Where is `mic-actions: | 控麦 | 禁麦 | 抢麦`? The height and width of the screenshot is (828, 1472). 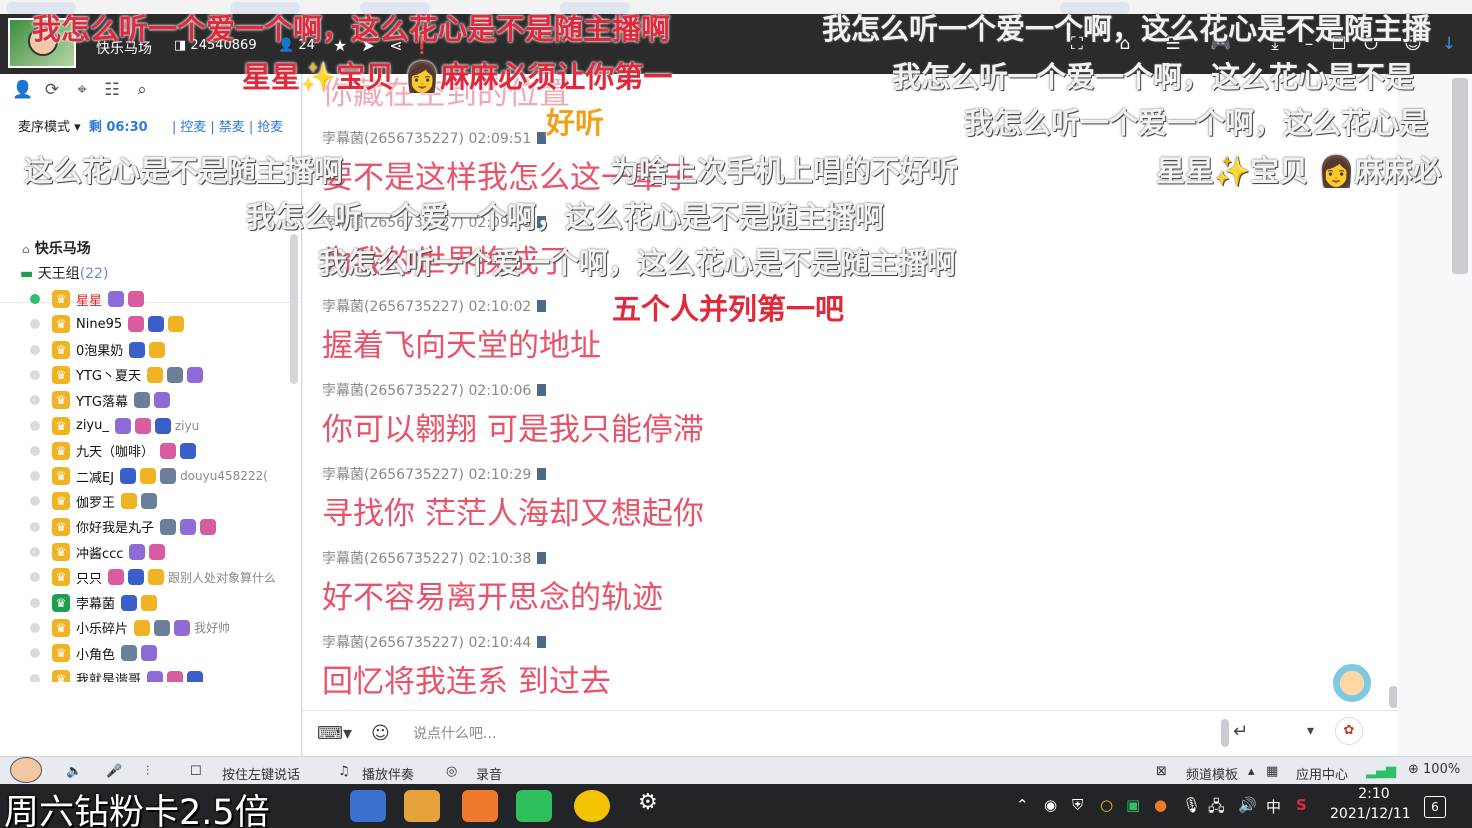 mic-actions: | 控麦 | 禁麦 | 抢麦 is located at coordinates (228, 127).